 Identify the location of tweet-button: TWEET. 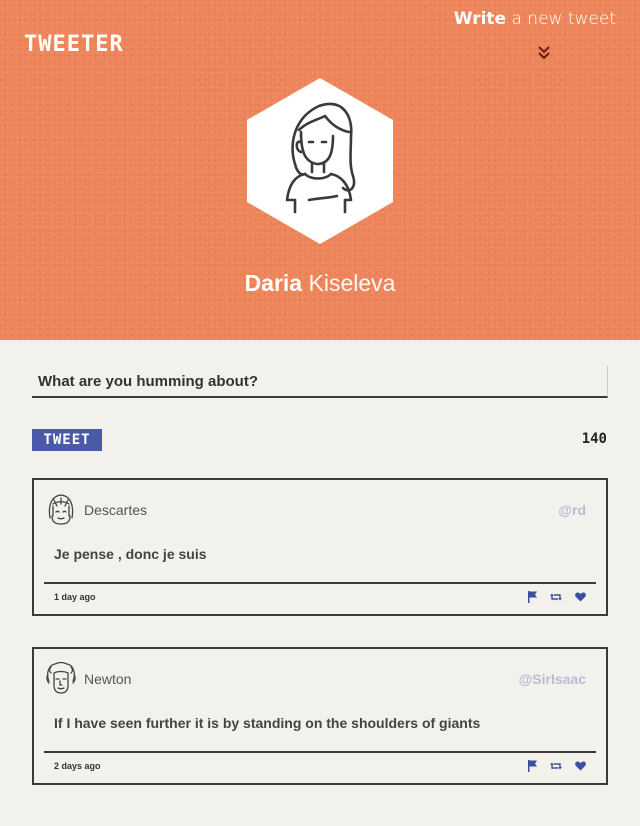
(67, 440).